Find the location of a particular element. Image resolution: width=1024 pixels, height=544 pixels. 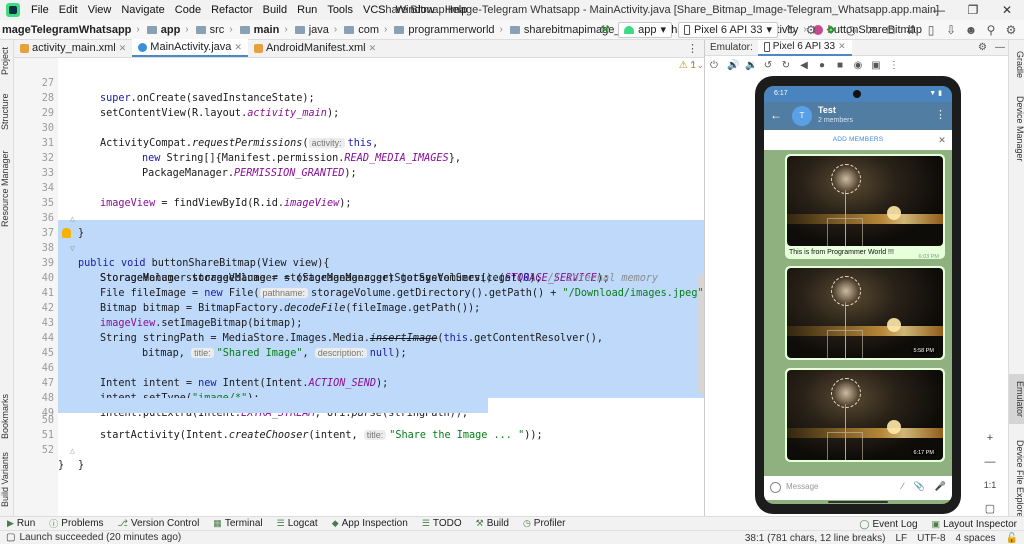

apply-changes-icon: ⚙ is located at coordinates (811, 30).